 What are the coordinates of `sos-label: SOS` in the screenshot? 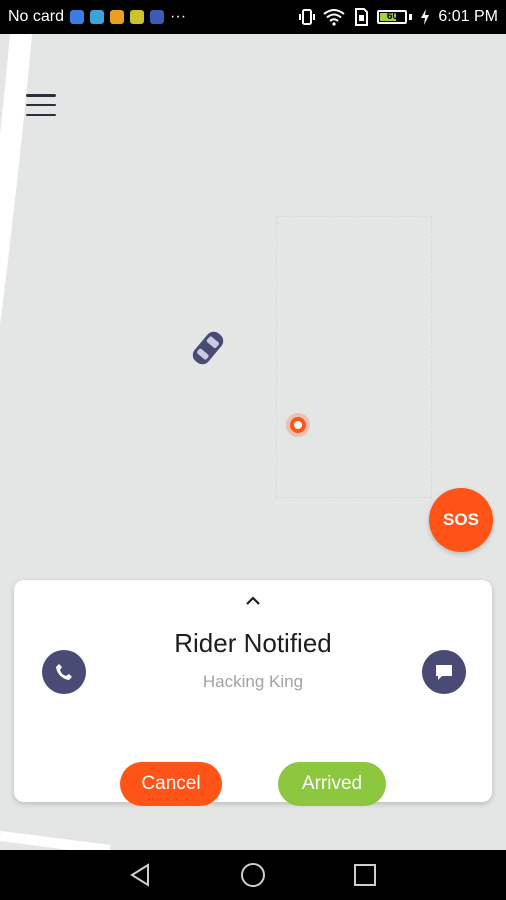 It's located at (461, 519).